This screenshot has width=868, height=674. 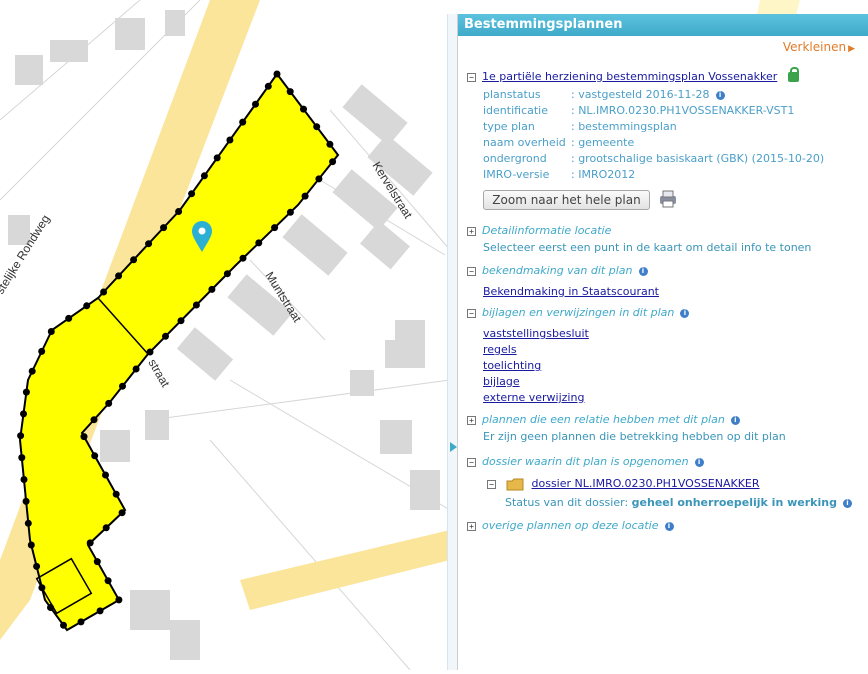 What do you see at coordinates (453, 447) in the screenshot?
I see `expand-arrow-icon` at bounding box center [453, 447].